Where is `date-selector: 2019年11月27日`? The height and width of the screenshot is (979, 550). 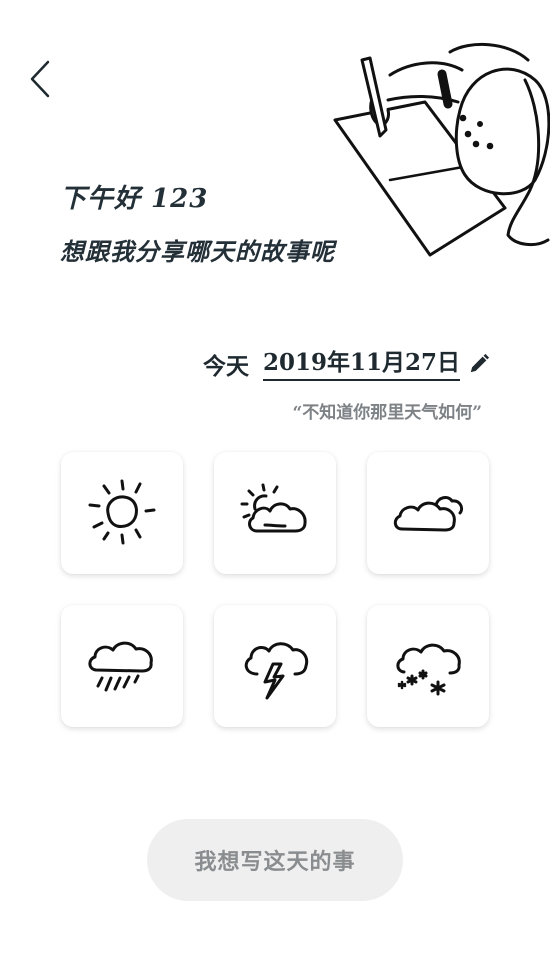 date-selector: 2019年11月27日 is located at coordinates (361, 362).